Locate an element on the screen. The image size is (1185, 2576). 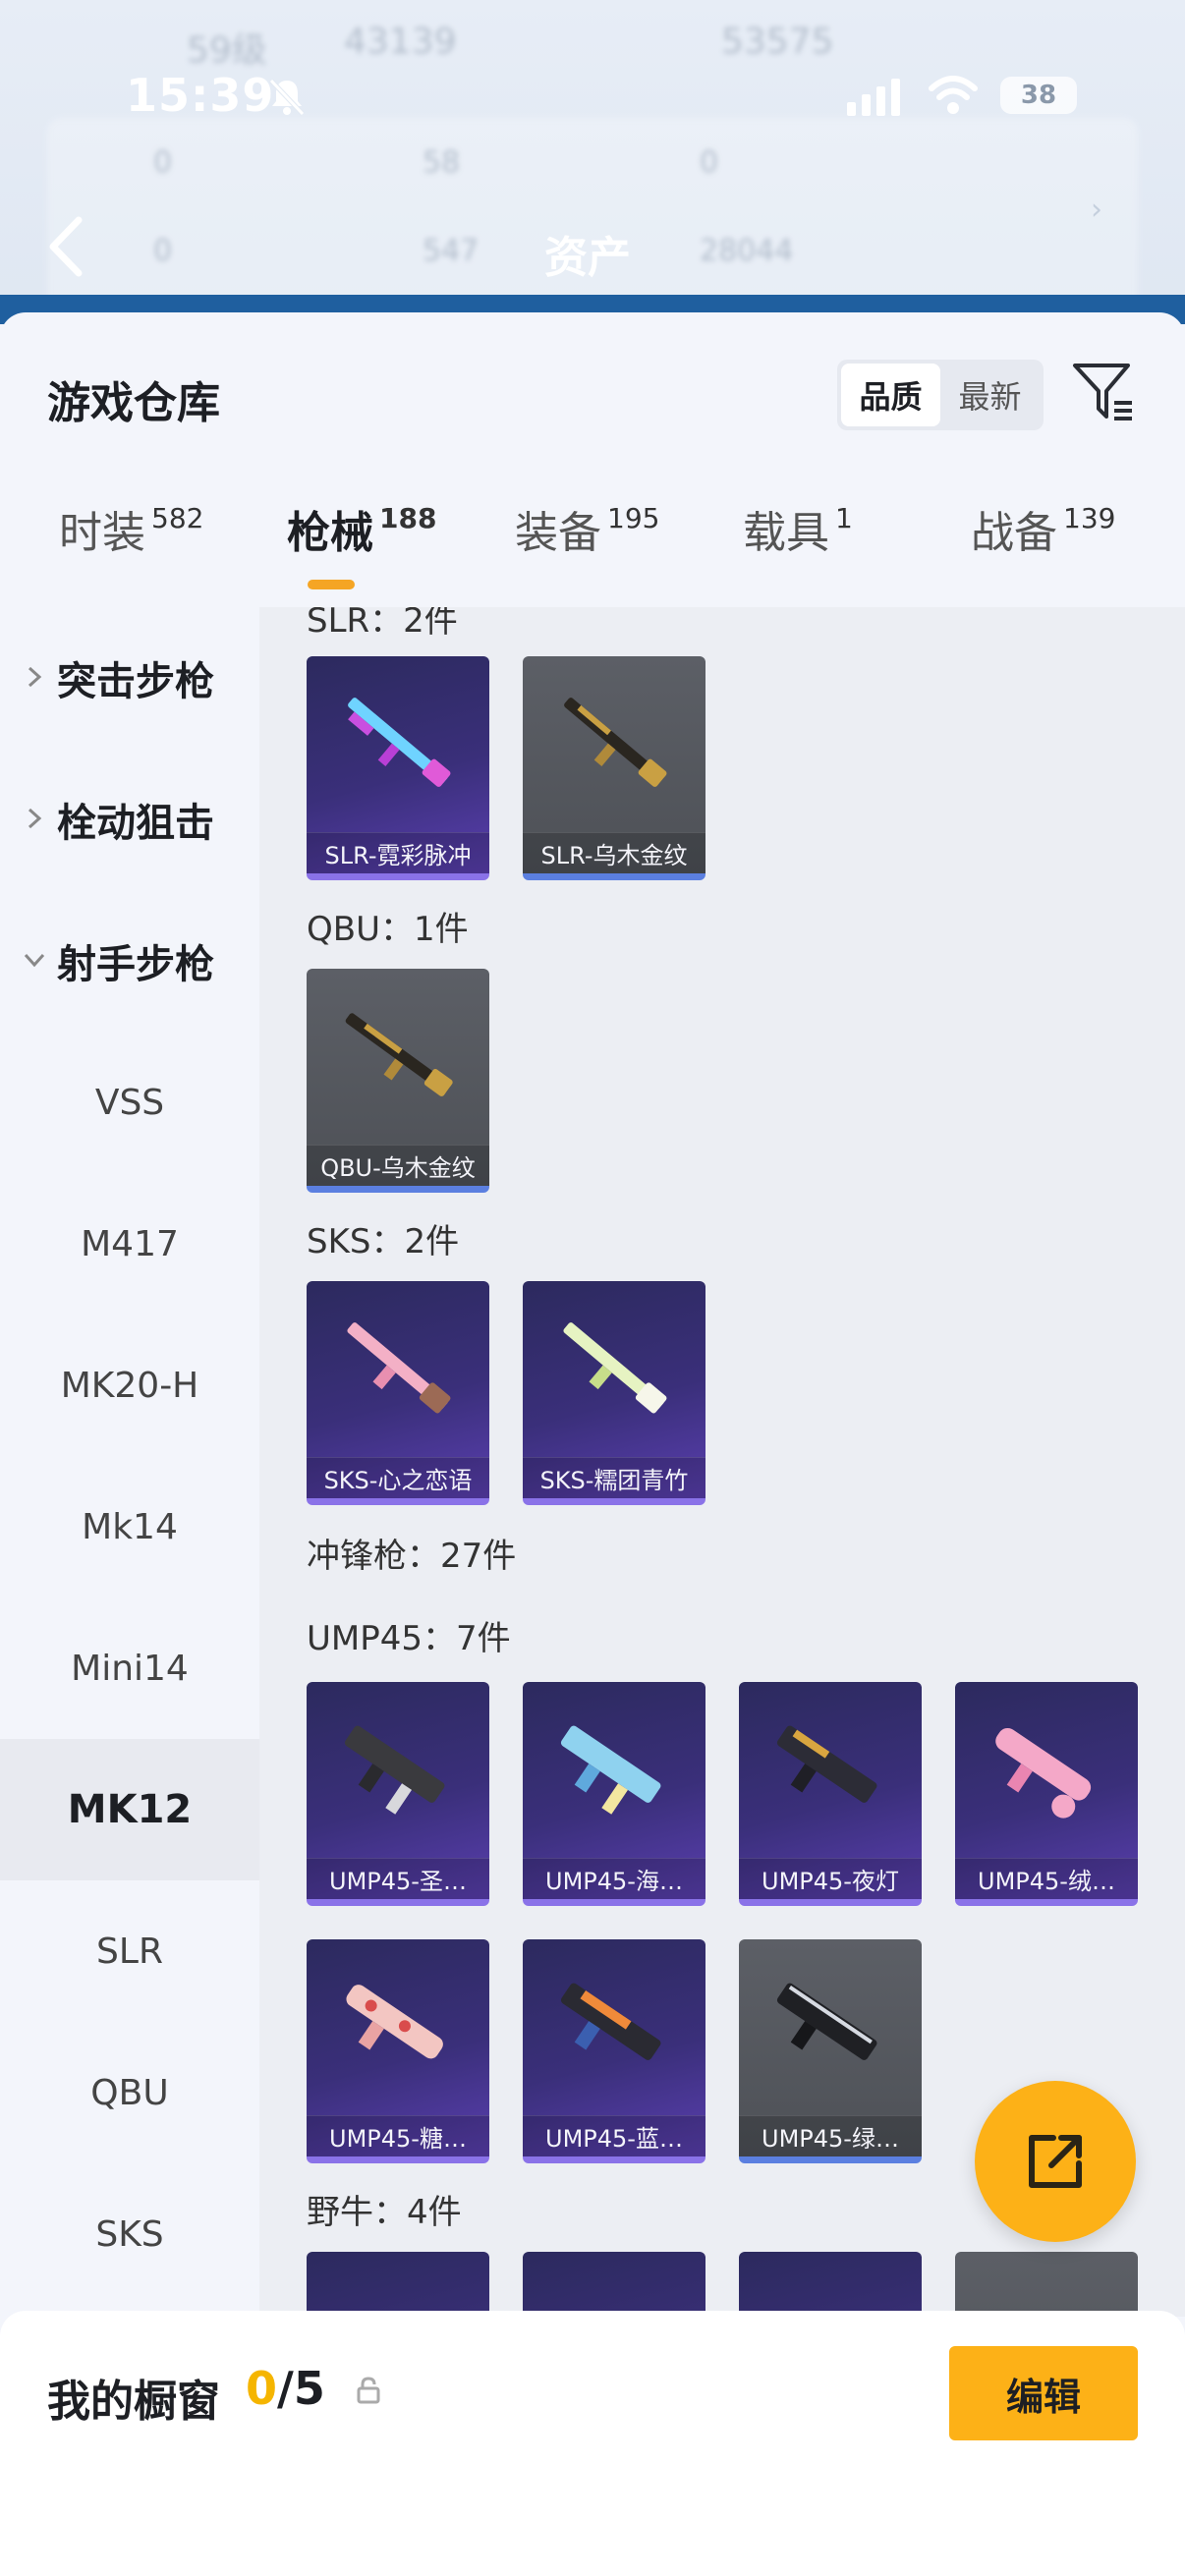
chevron-down-icon is located at coordinates (34, 960).